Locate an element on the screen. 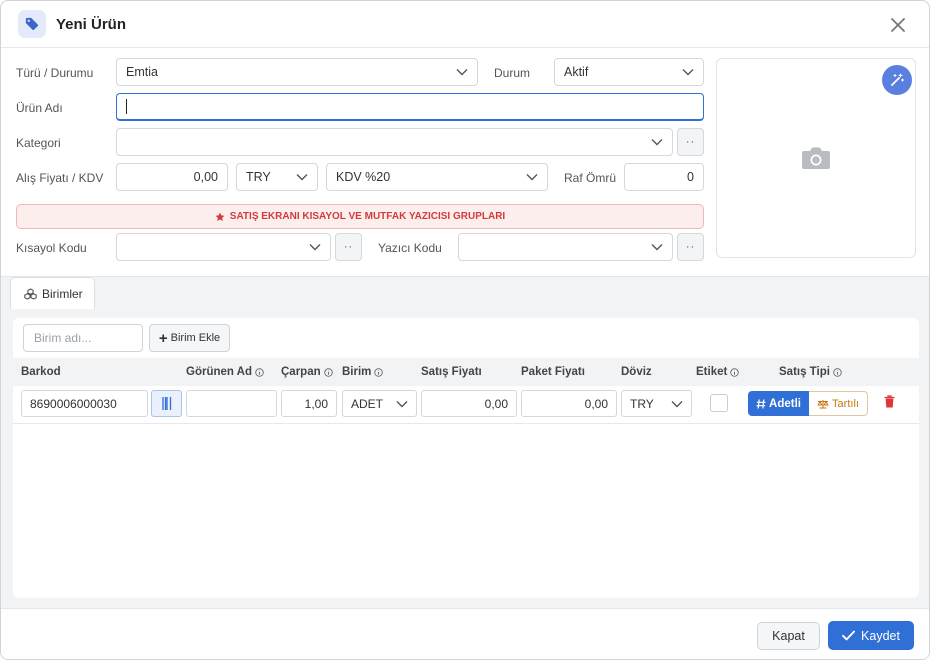 The image size is (930, 660). plus-icon: + is located at coordinates (163, 338).